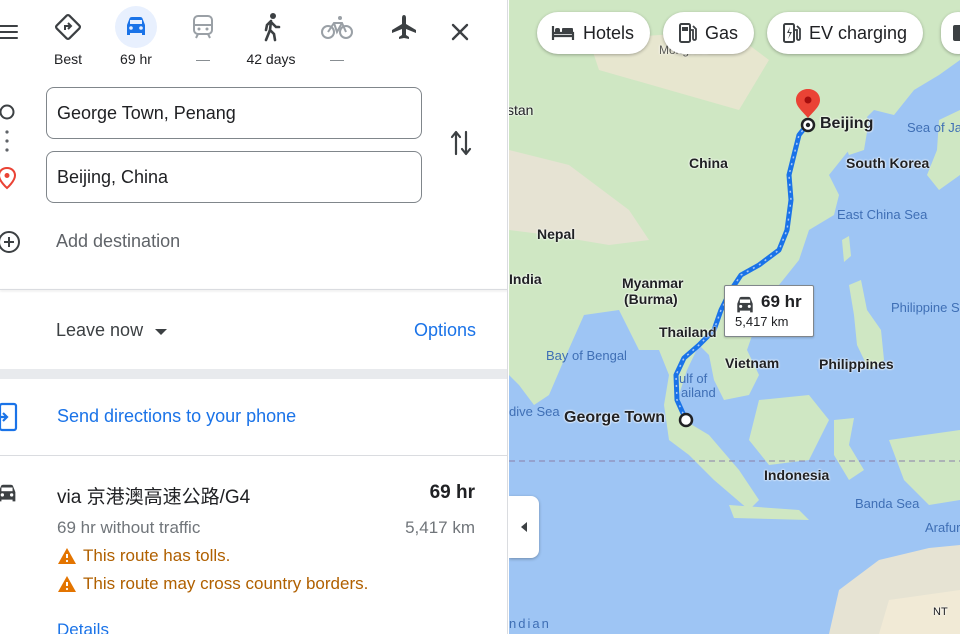 The image size is (960, 634). I want to click on menu-icon, so click(11, 32).